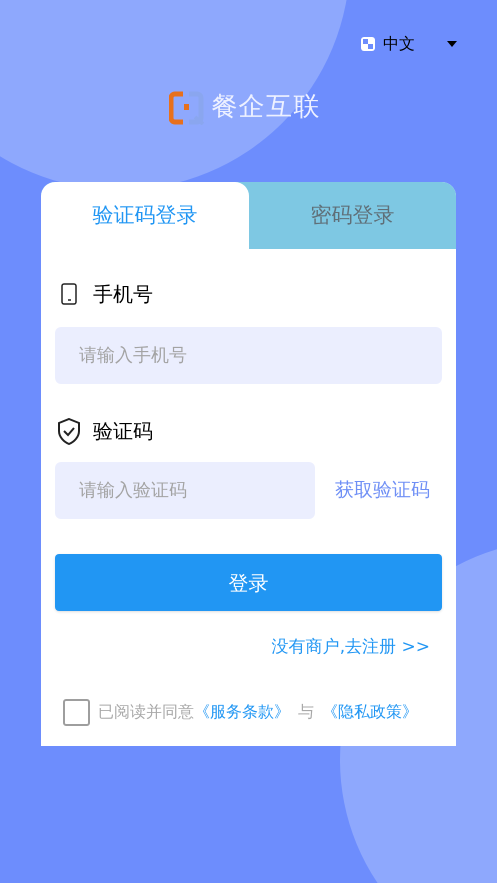 The width and height of the screenshot is (497, 883). Describe the element at coordinates (76, 712) in the screenshot. I see `agreement-checkbox` at that location.